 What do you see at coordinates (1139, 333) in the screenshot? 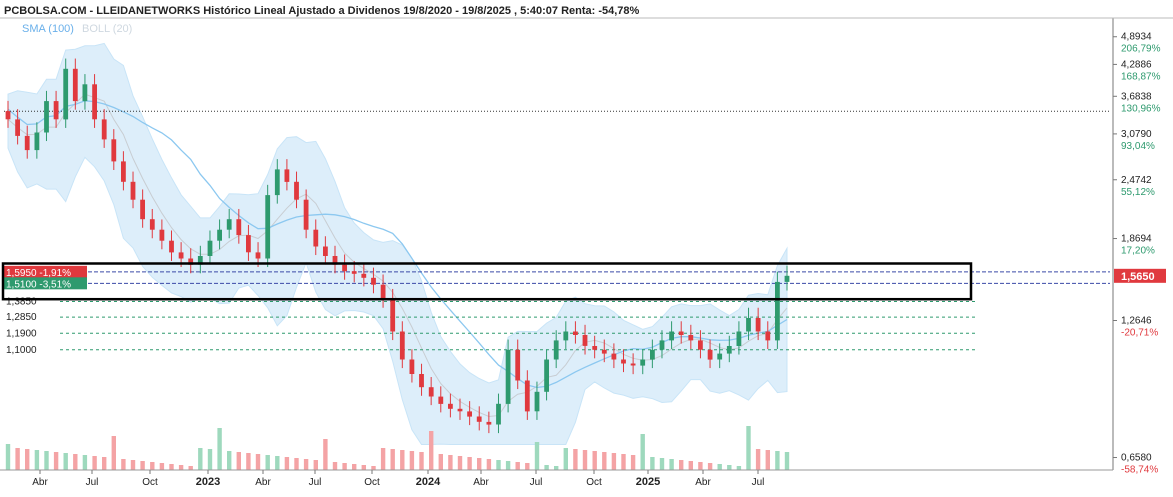
I see `y-tick-percent: -20,71%` at bounding box center [1139, 333].